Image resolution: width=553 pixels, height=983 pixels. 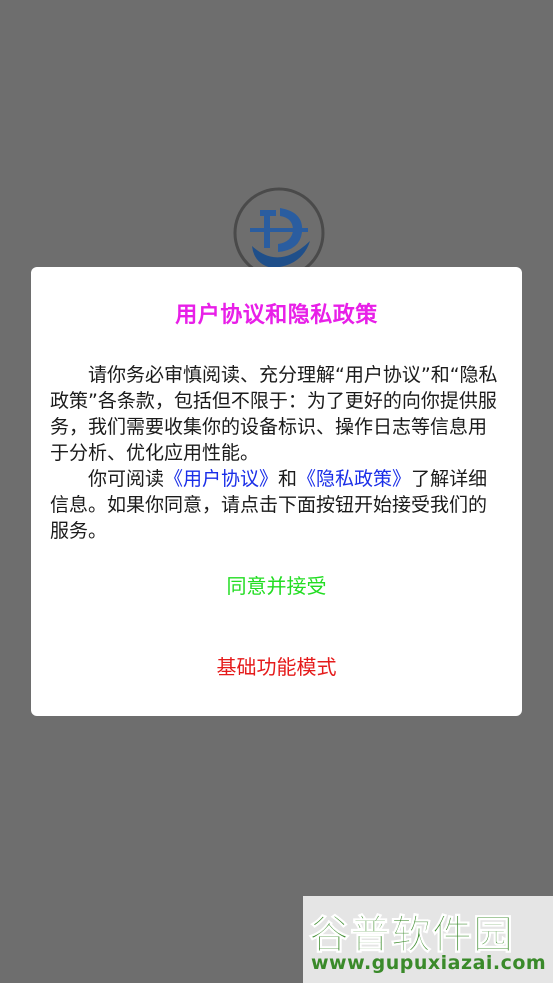 I want to click on watermark: 谷普软件园 www.gupuxiazai.com, so click(x=428, y=939).